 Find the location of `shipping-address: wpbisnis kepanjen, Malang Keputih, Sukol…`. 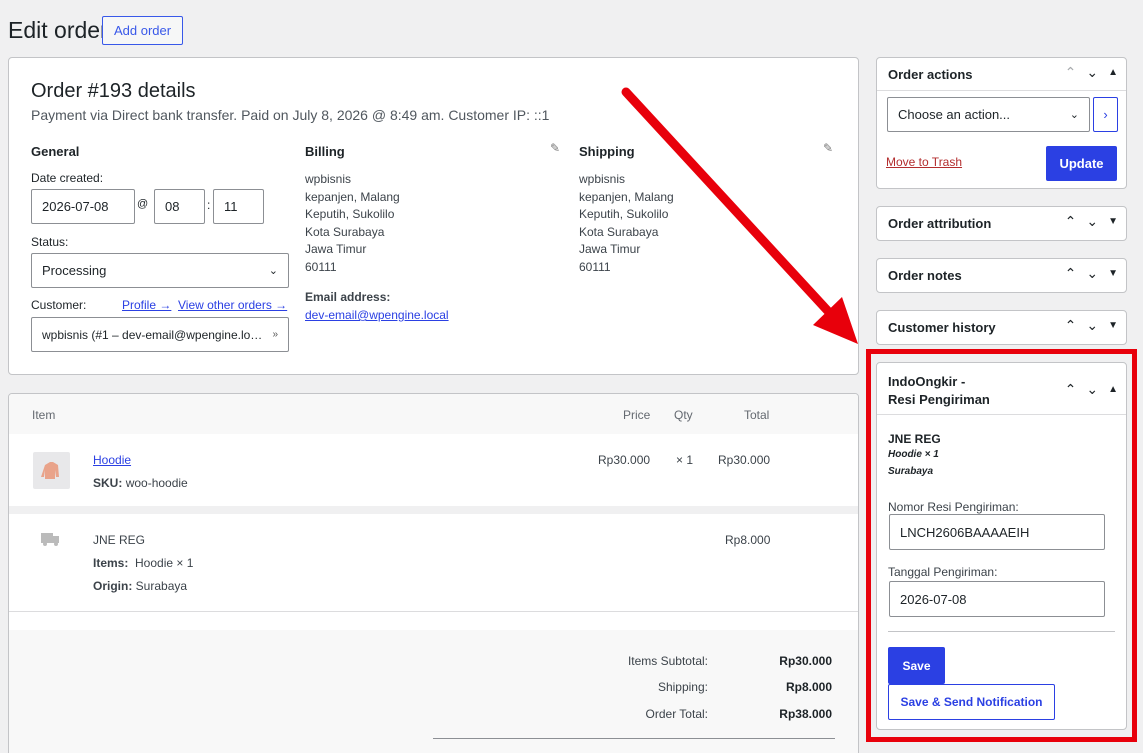

shipping-address: wpbisnis kepanjen, Malang Keputih, Sukol… is located at coordinates (626, 223).